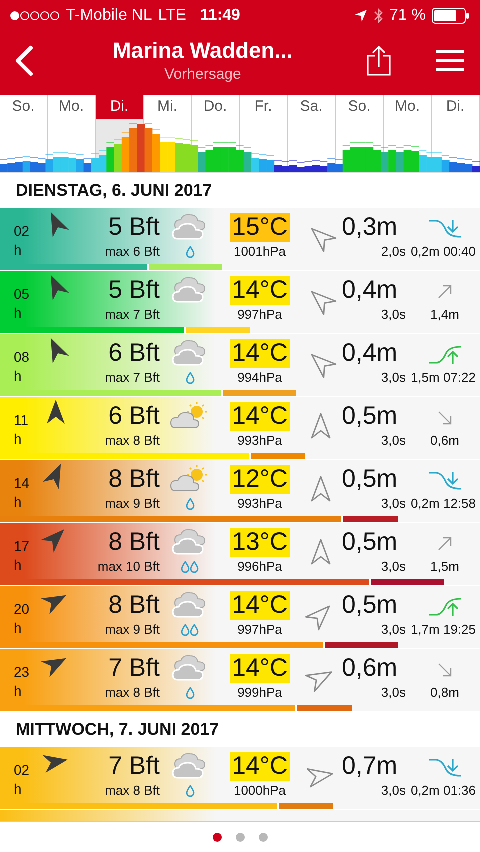 This screenshot has height=852, width=480. What do you see at coordinates (172, 16) in the screenshot?
I see `network-type: LTE` at bounding box center [172, 16].